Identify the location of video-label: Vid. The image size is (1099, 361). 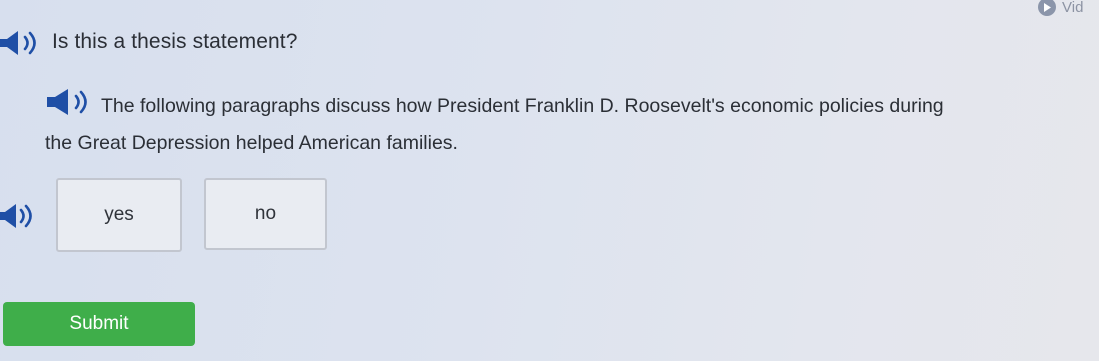
(1073, 8).